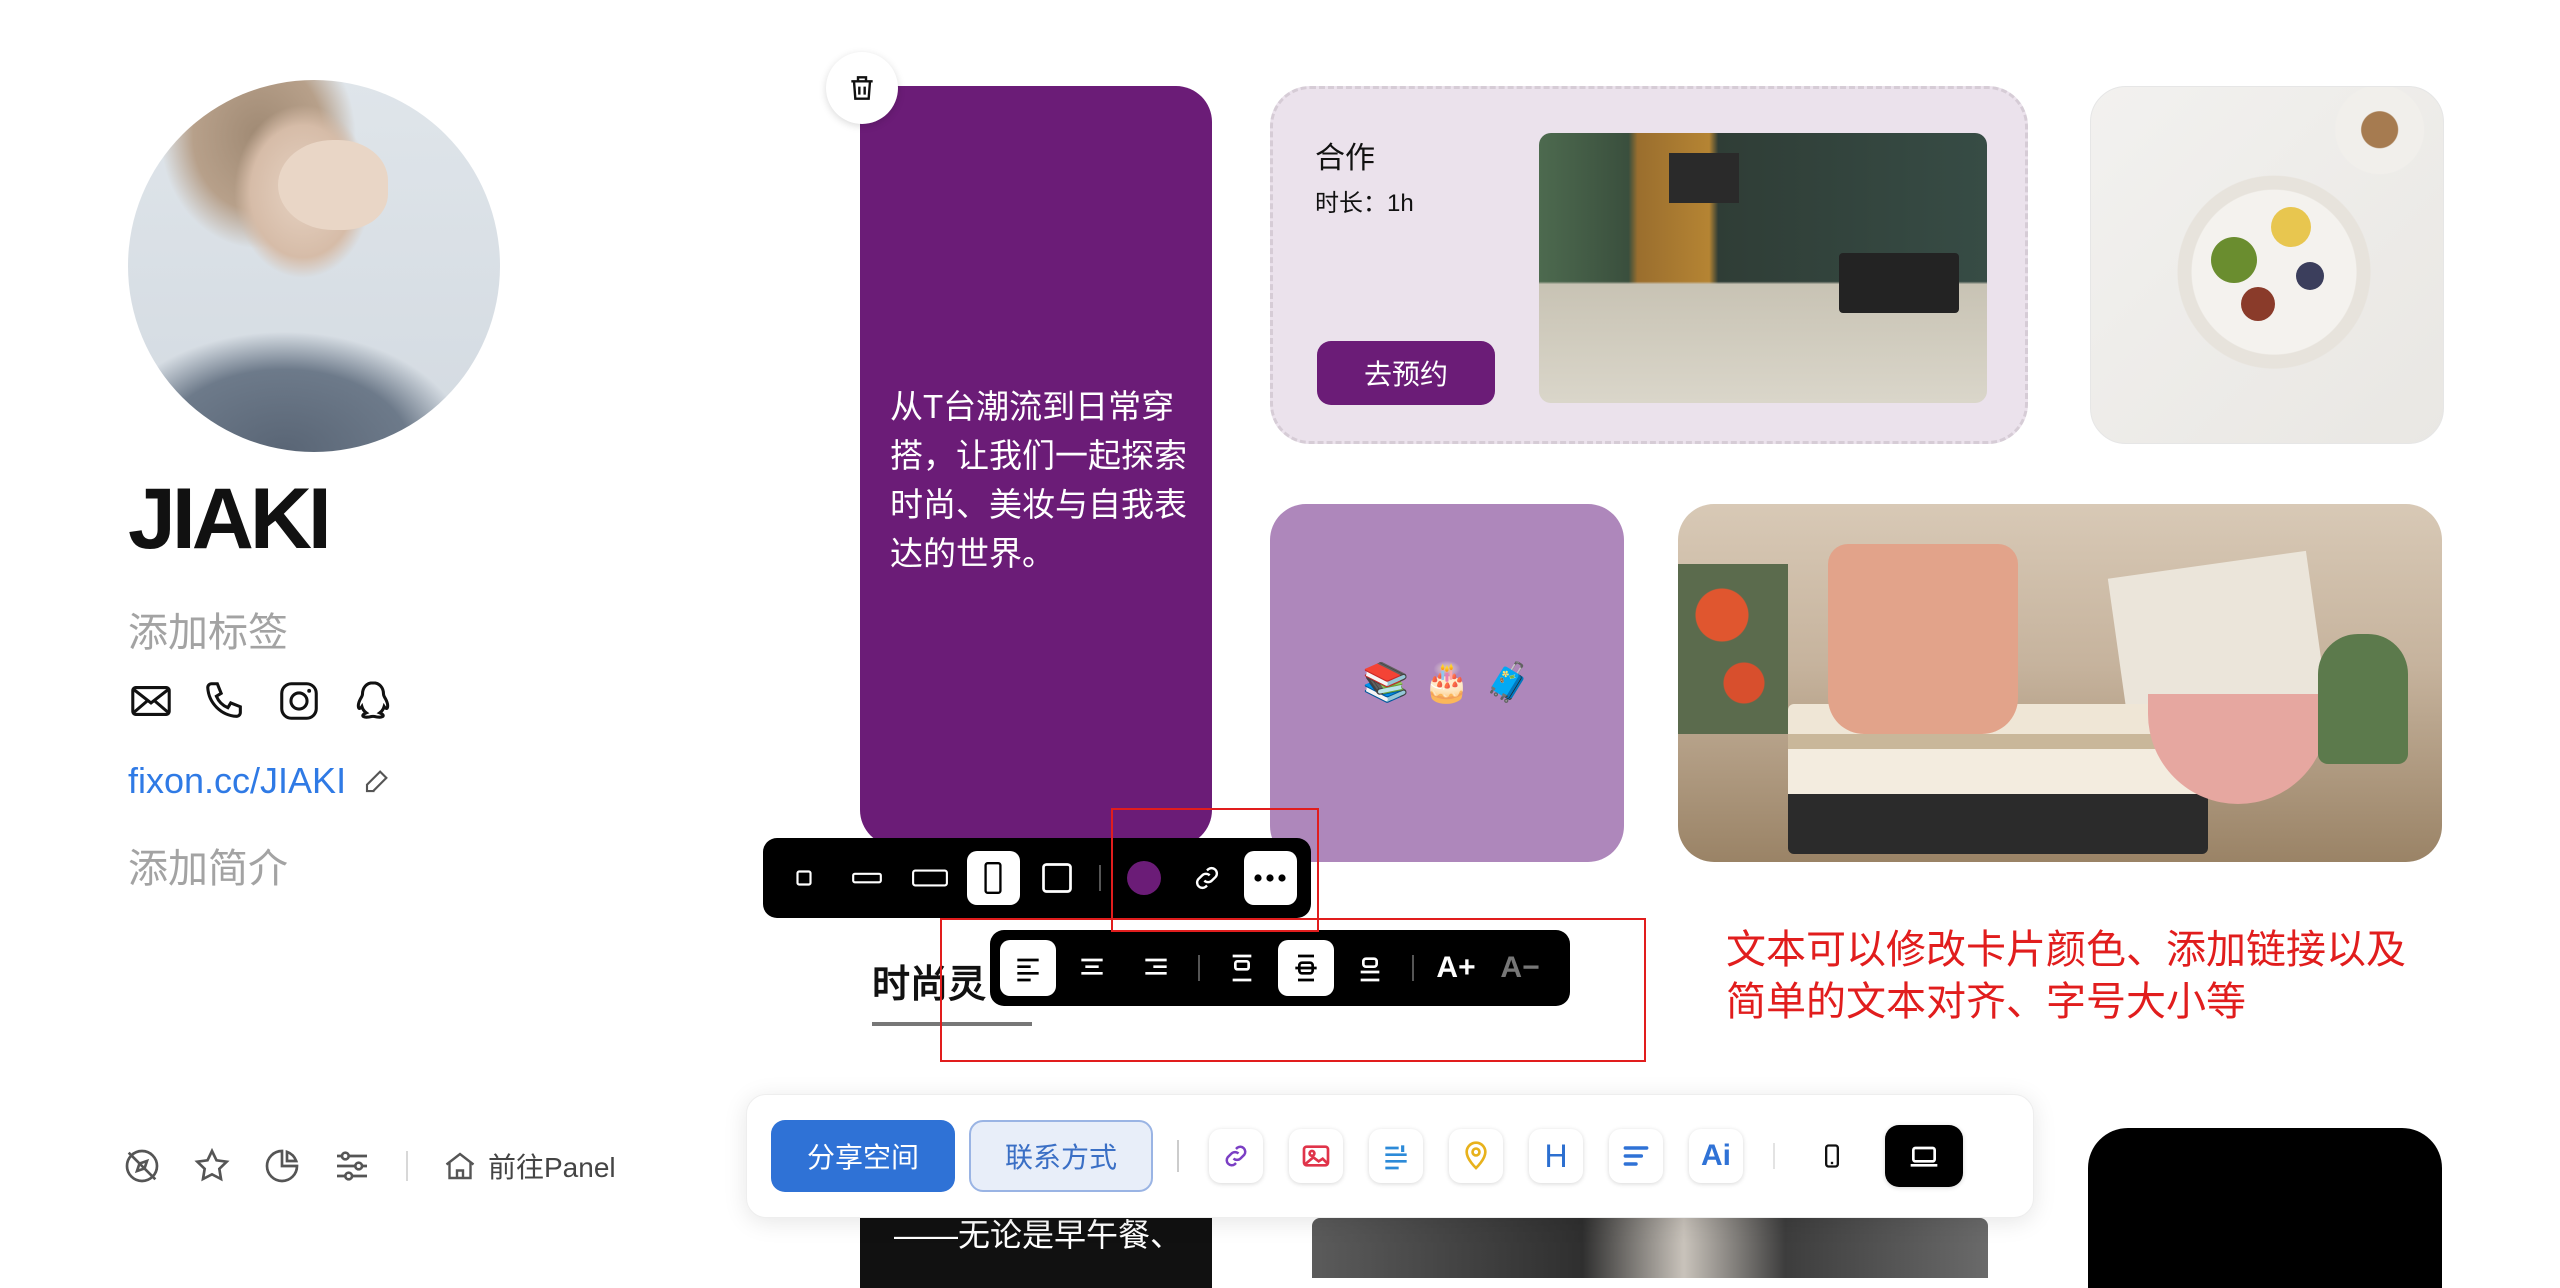 The width and height of the screenshot is (2560, 1288). I want to click on size-wide-short-button, so click(866, 878).